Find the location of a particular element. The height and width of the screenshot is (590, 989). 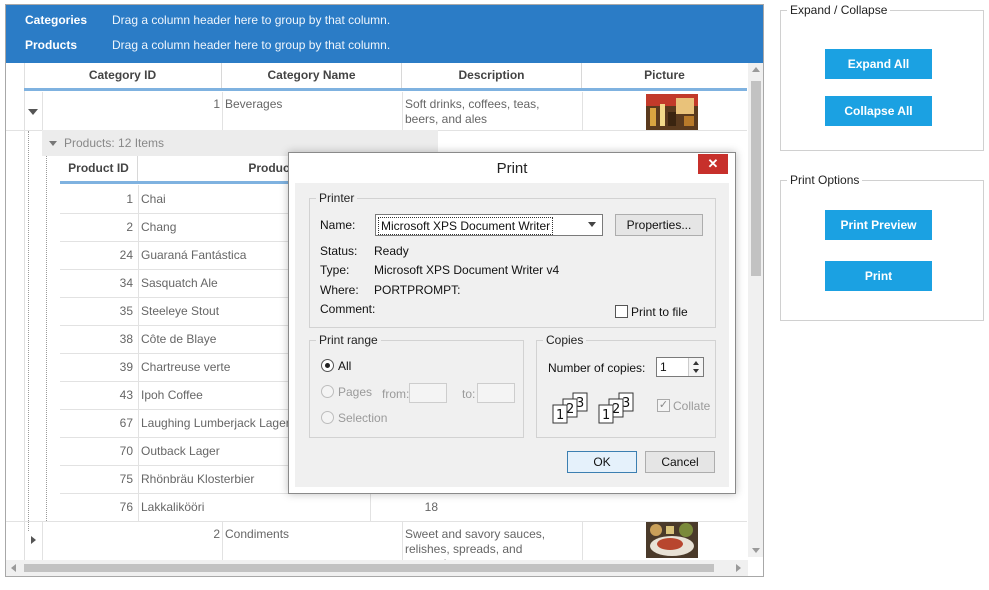

print-to-file-label: Print to file is located at coordinates (659, 312).